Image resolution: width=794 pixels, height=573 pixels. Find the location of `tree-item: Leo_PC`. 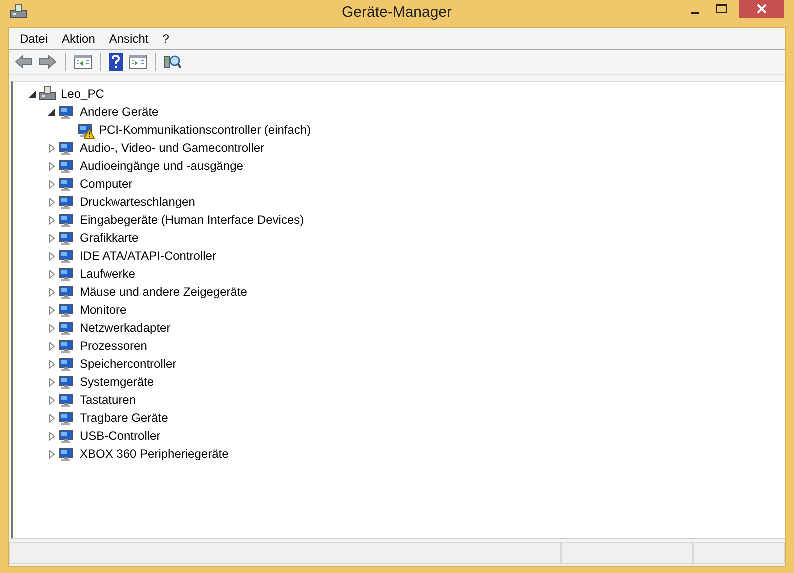

tree-item: Leo_PC is located at coordinates (83, 94).